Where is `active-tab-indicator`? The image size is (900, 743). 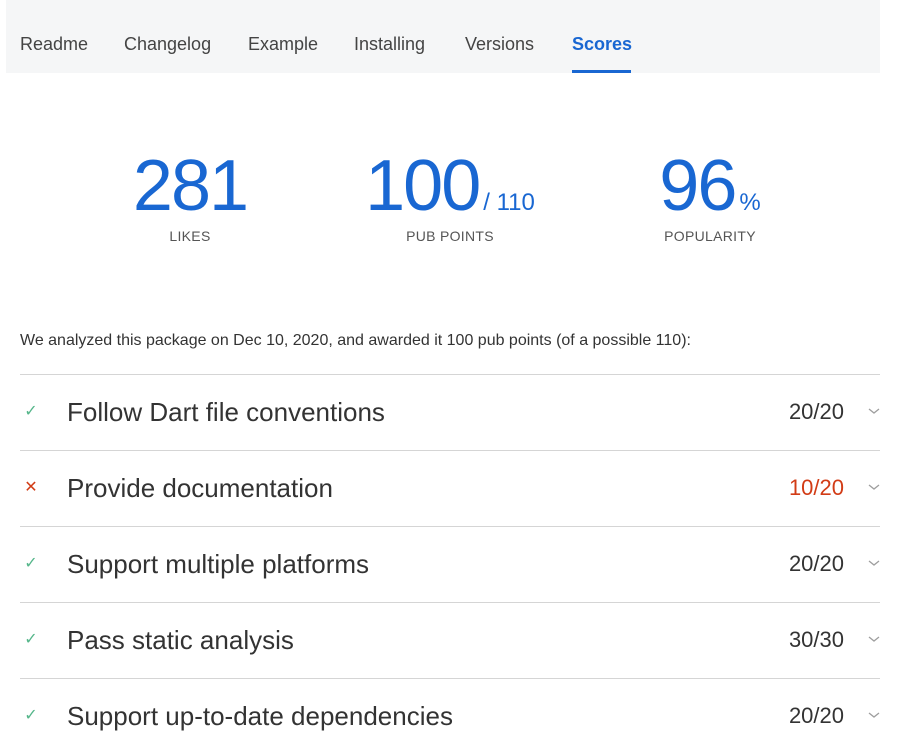
active-tab-indicator is located at coordinates (601, 71).